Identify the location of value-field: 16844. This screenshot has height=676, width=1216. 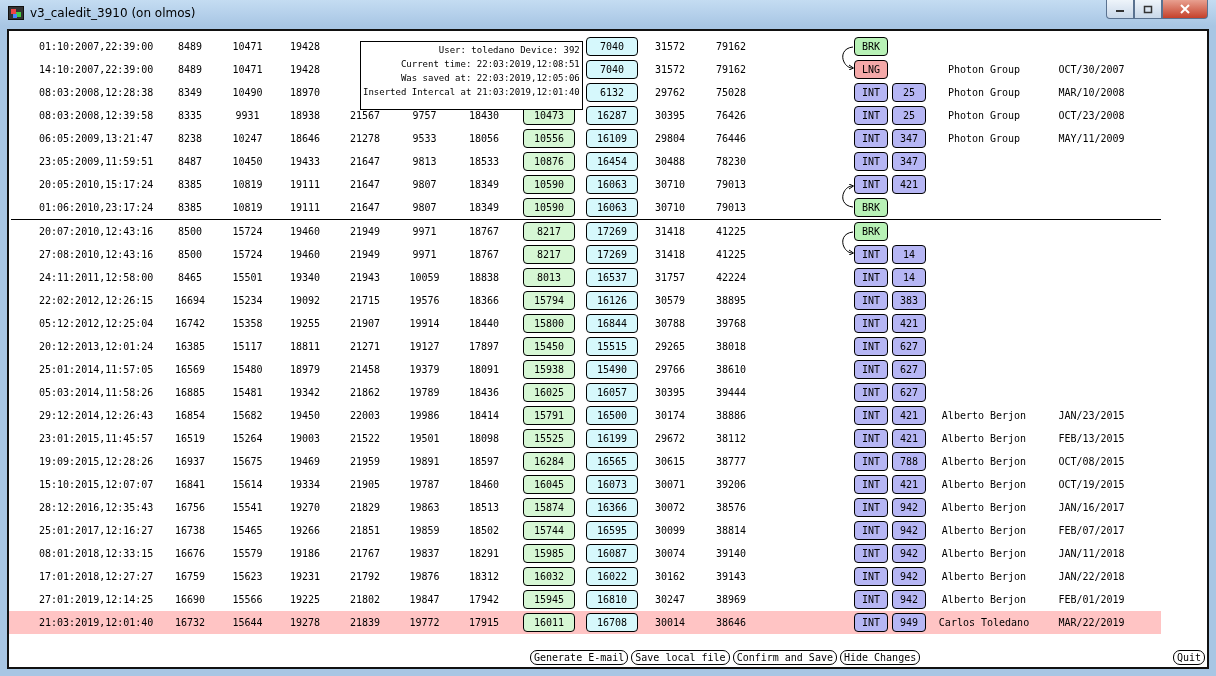
(612, 323).